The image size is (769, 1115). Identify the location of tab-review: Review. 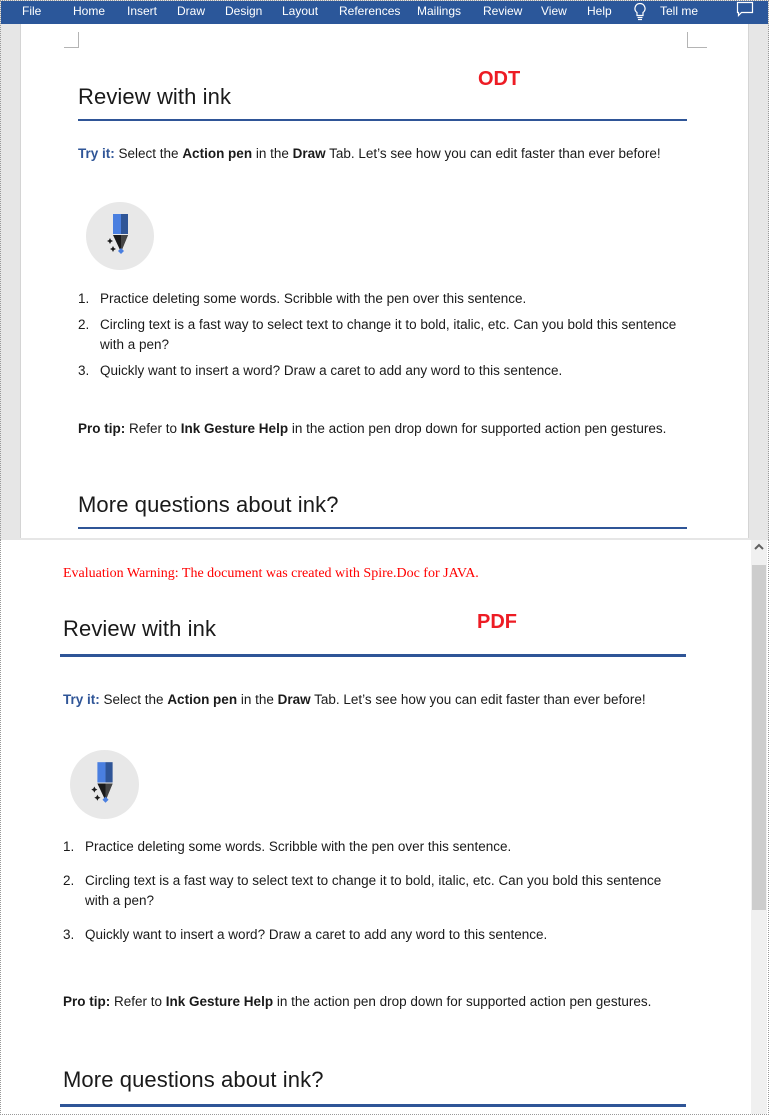
(502, 11).